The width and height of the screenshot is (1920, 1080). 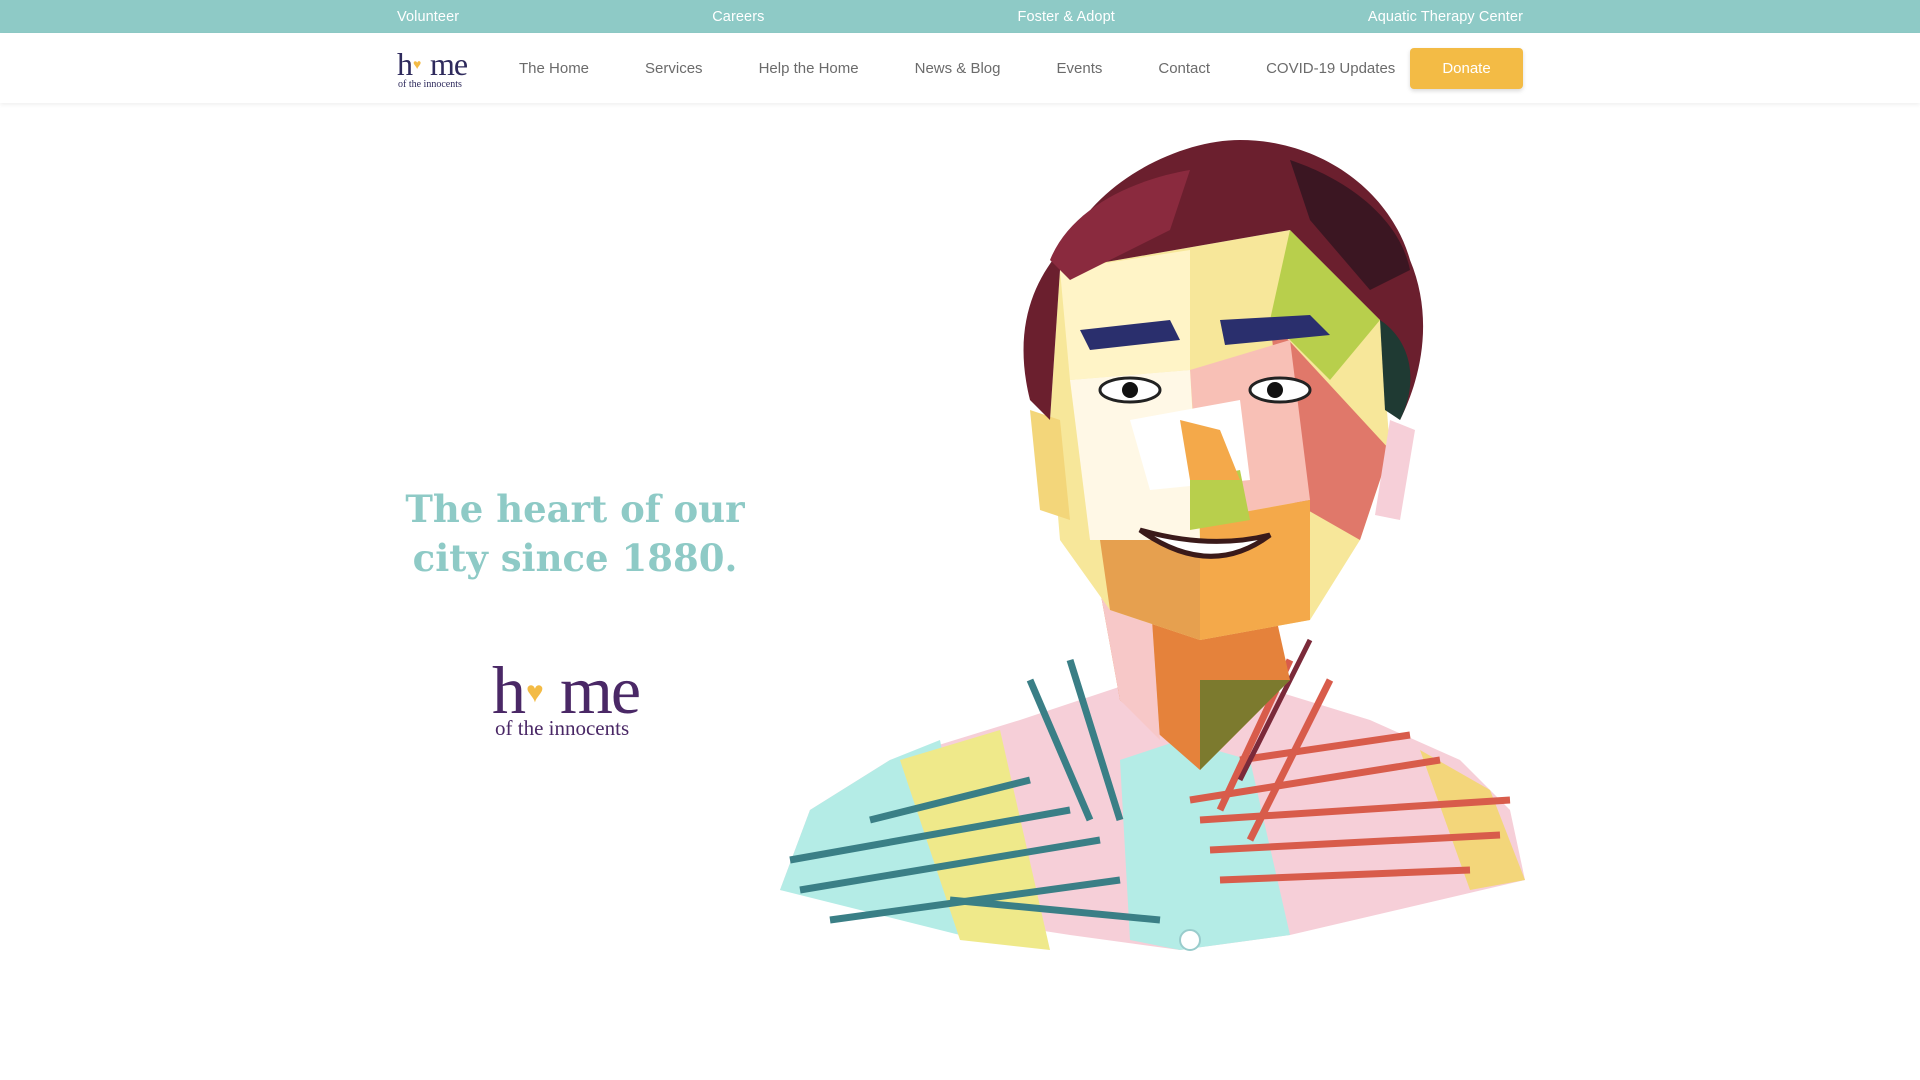 I want to click on tagline-line-2: city since 1880., so click(x=575, y=558).